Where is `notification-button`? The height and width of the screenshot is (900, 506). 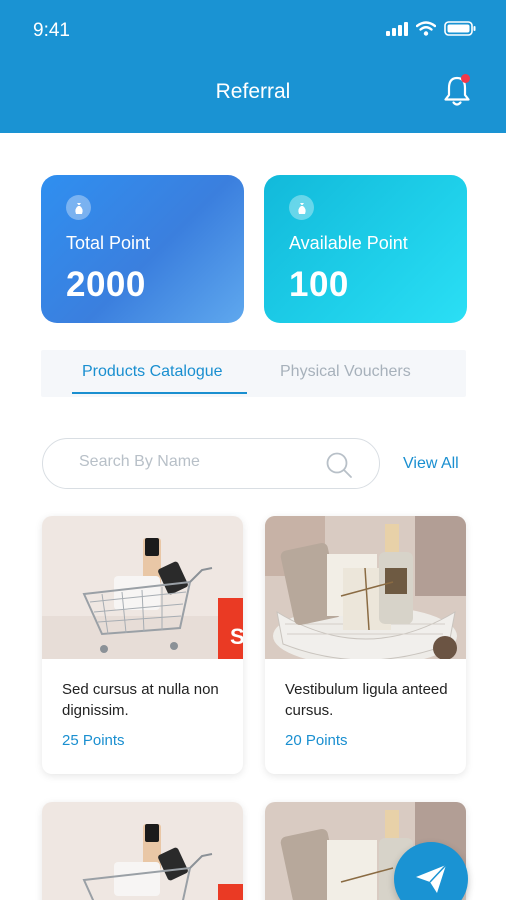
notification-button is located at coordinates (457, 91).